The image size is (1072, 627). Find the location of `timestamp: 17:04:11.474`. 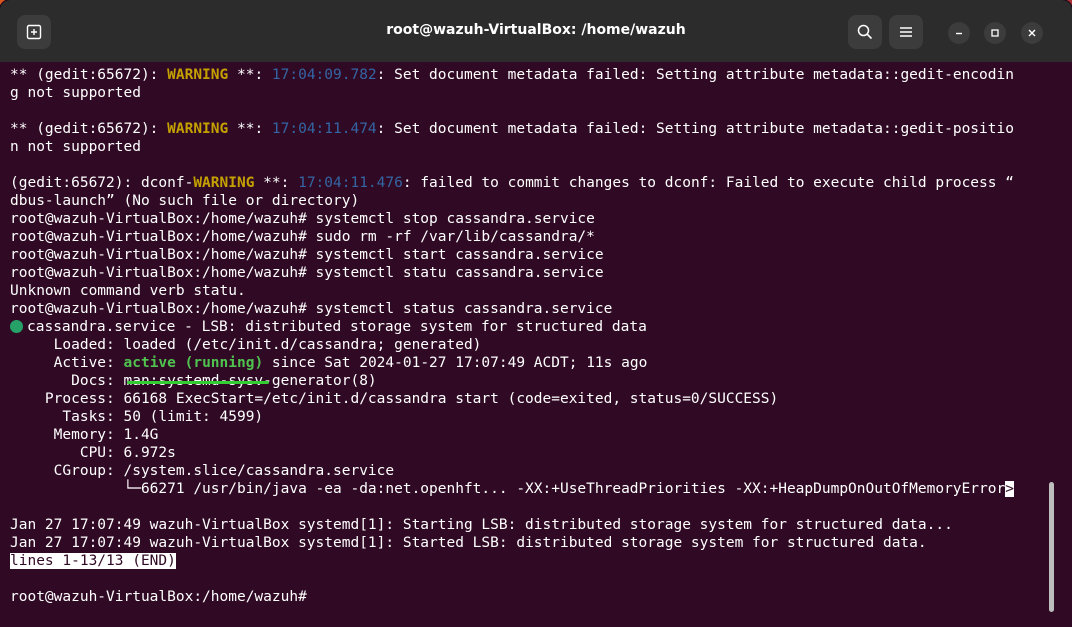

timestamp: 17:04:11.474 is located at coordinates (324, 129).